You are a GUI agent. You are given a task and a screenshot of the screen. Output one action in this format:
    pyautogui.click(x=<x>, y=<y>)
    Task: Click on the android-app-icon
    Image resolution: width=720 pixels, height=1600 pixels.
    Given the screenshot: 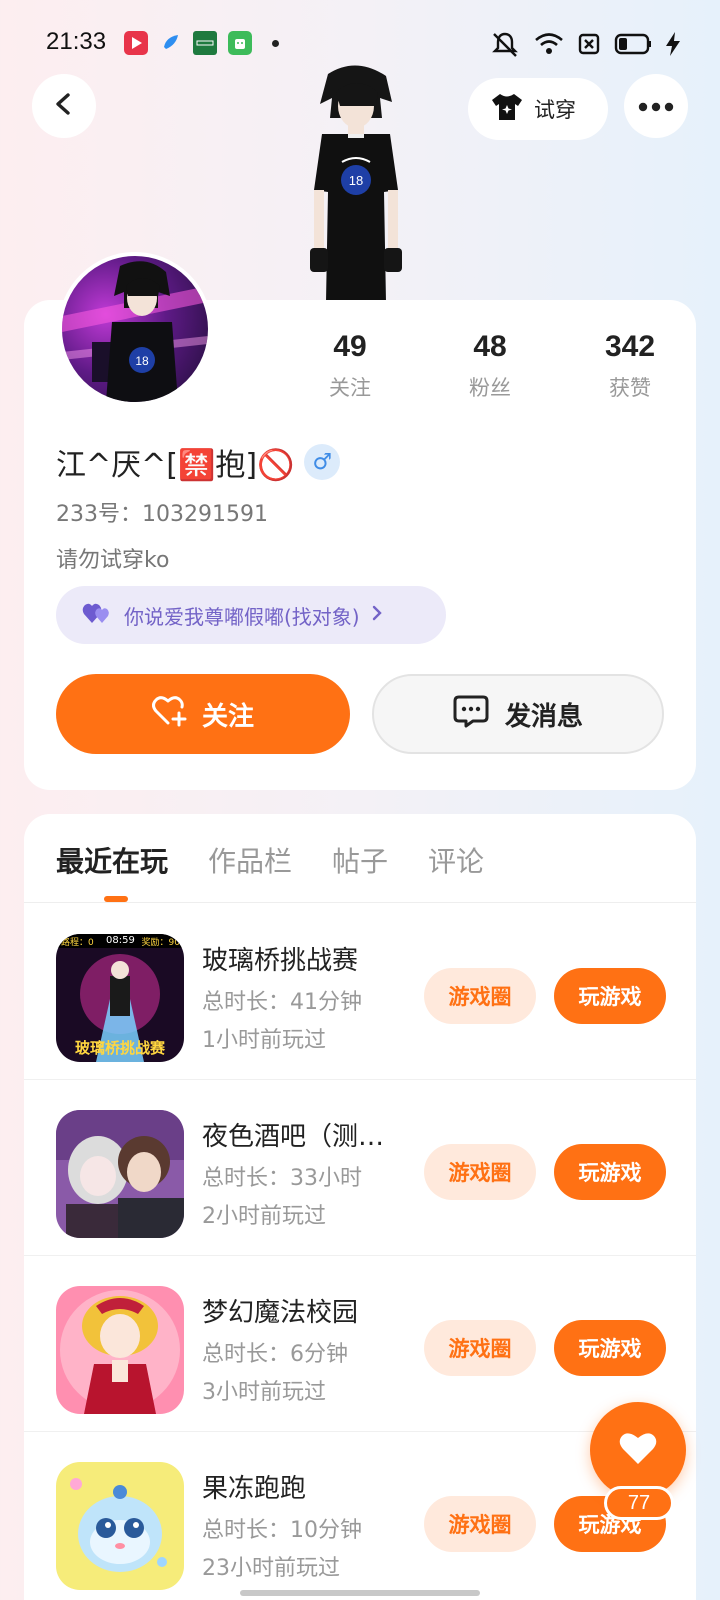 What is the action you would take?
    pyautogui.click(x=240, y=43)
    